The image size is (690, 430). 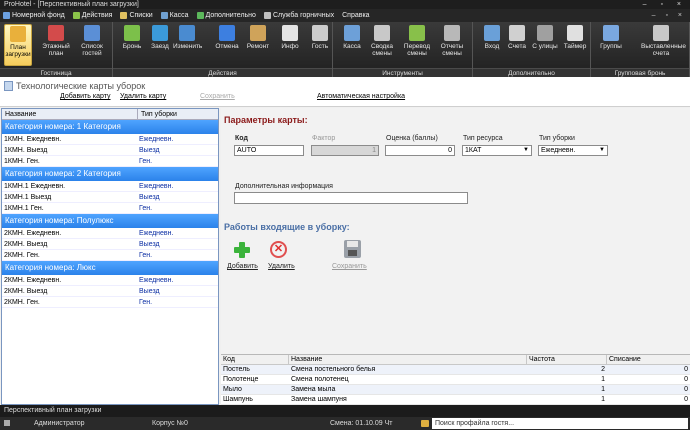 I want to click on save-work-link: Сохранить, so click(x=349, y=266).